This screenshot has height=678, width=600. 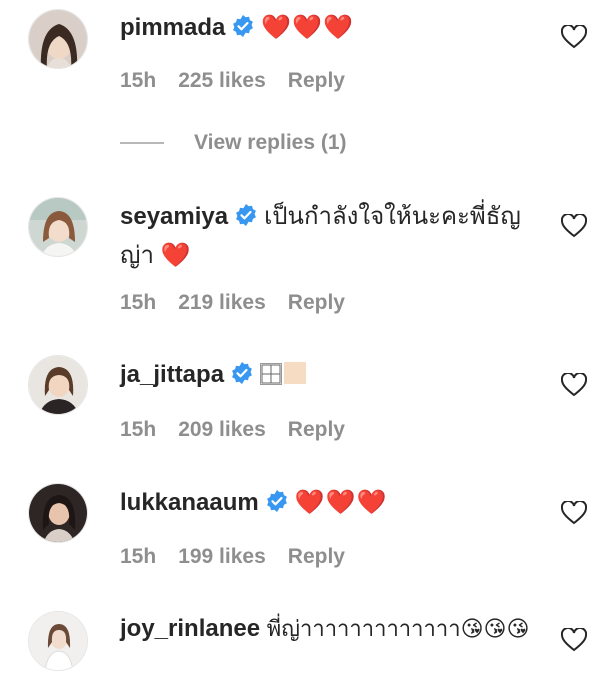 I want to click on comment-meta: 15h 209 likes Reply, so click(x=243, y=430).